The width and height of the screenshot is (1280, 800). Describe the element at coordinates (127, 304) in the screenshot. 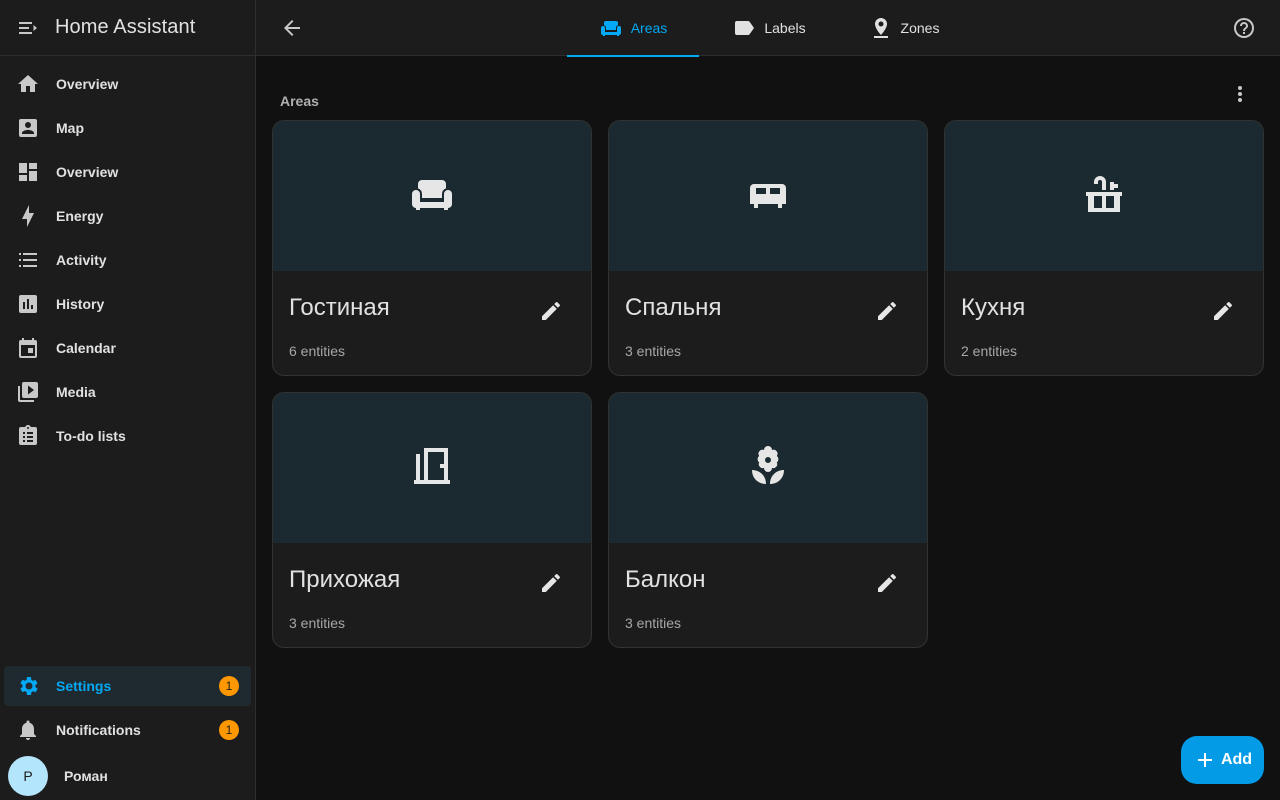

I see `sidebar-item-history: History` at that location.